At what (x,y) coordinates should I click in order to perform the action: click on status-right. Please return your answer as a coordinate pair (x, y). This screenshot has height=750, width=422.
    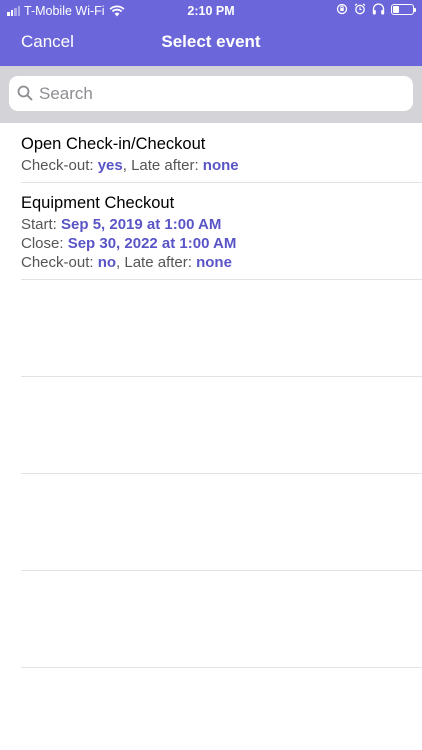
    Looking at the image, I should click on (376, 9).